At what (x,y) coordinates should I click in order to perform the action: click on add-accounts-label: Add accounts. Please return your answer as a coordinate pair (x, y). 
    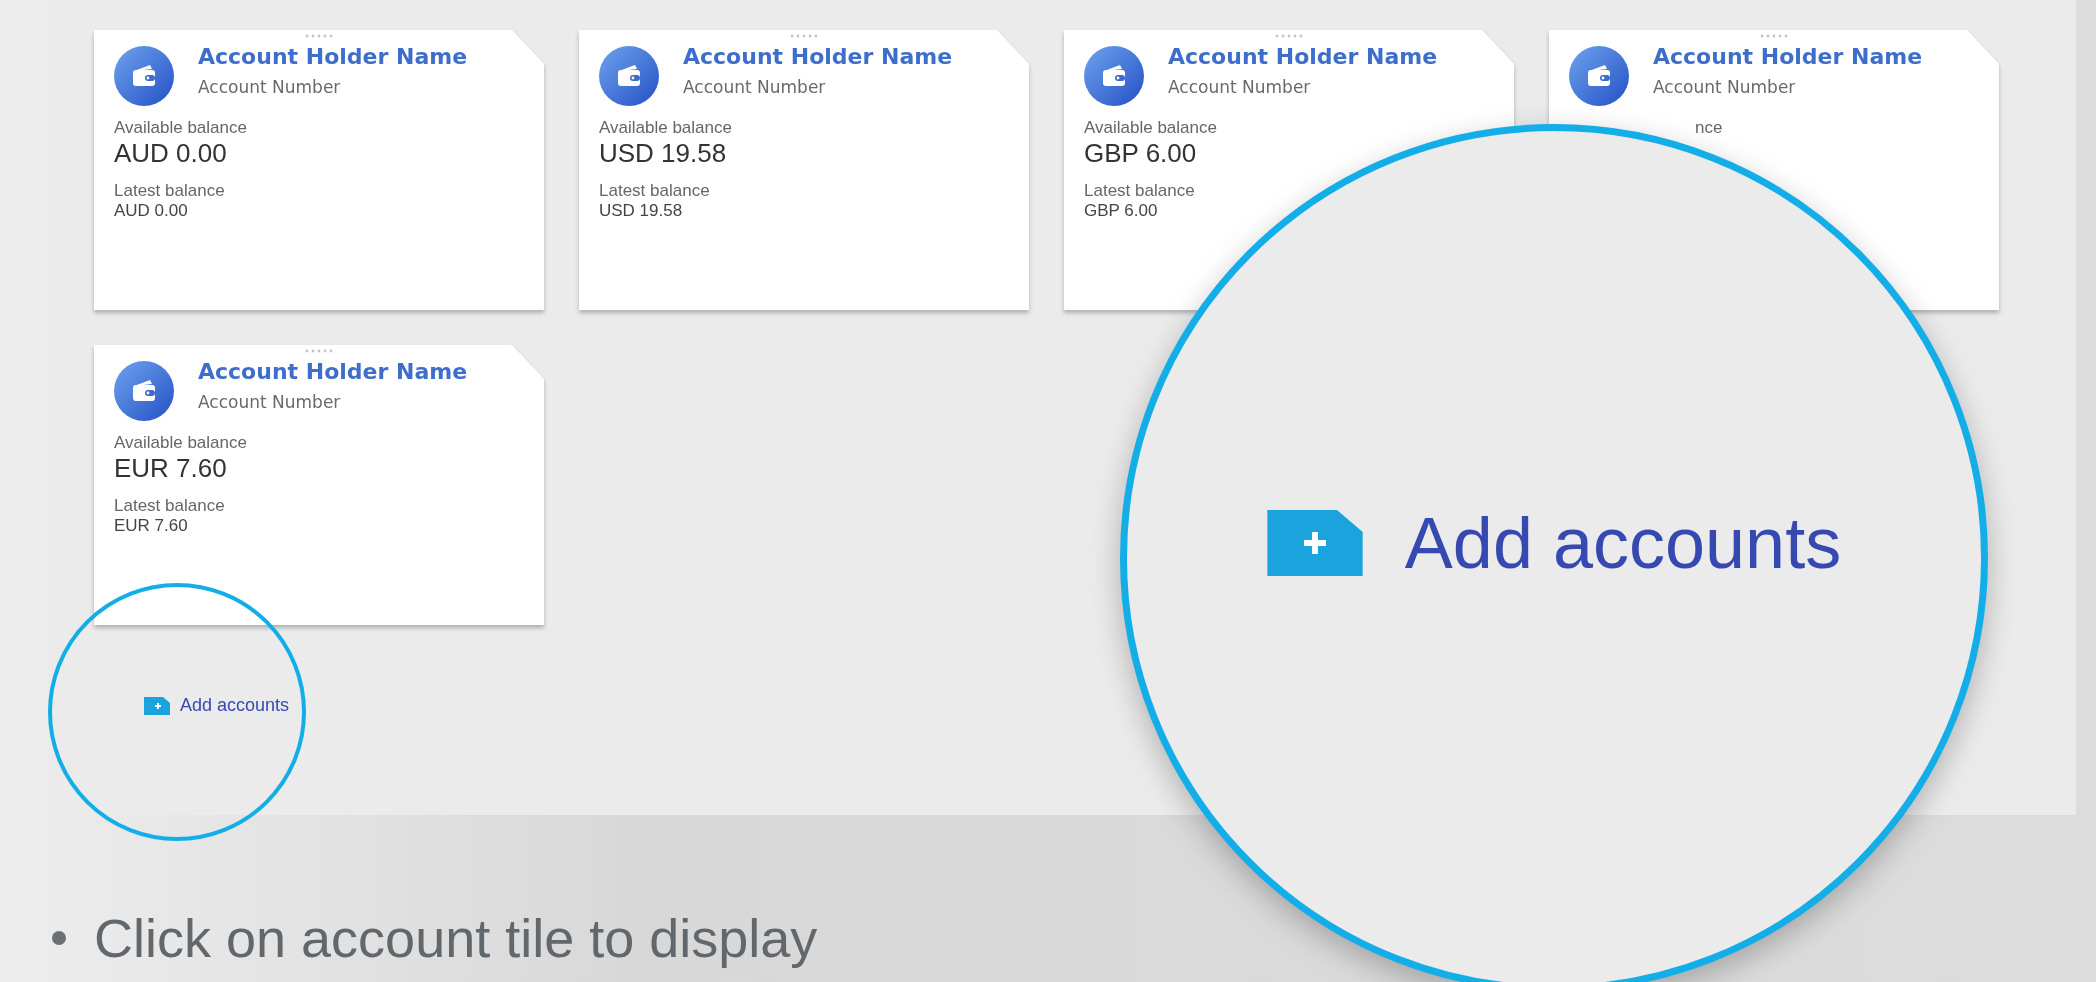
    Looking at the image, I should click on (1623, 543).